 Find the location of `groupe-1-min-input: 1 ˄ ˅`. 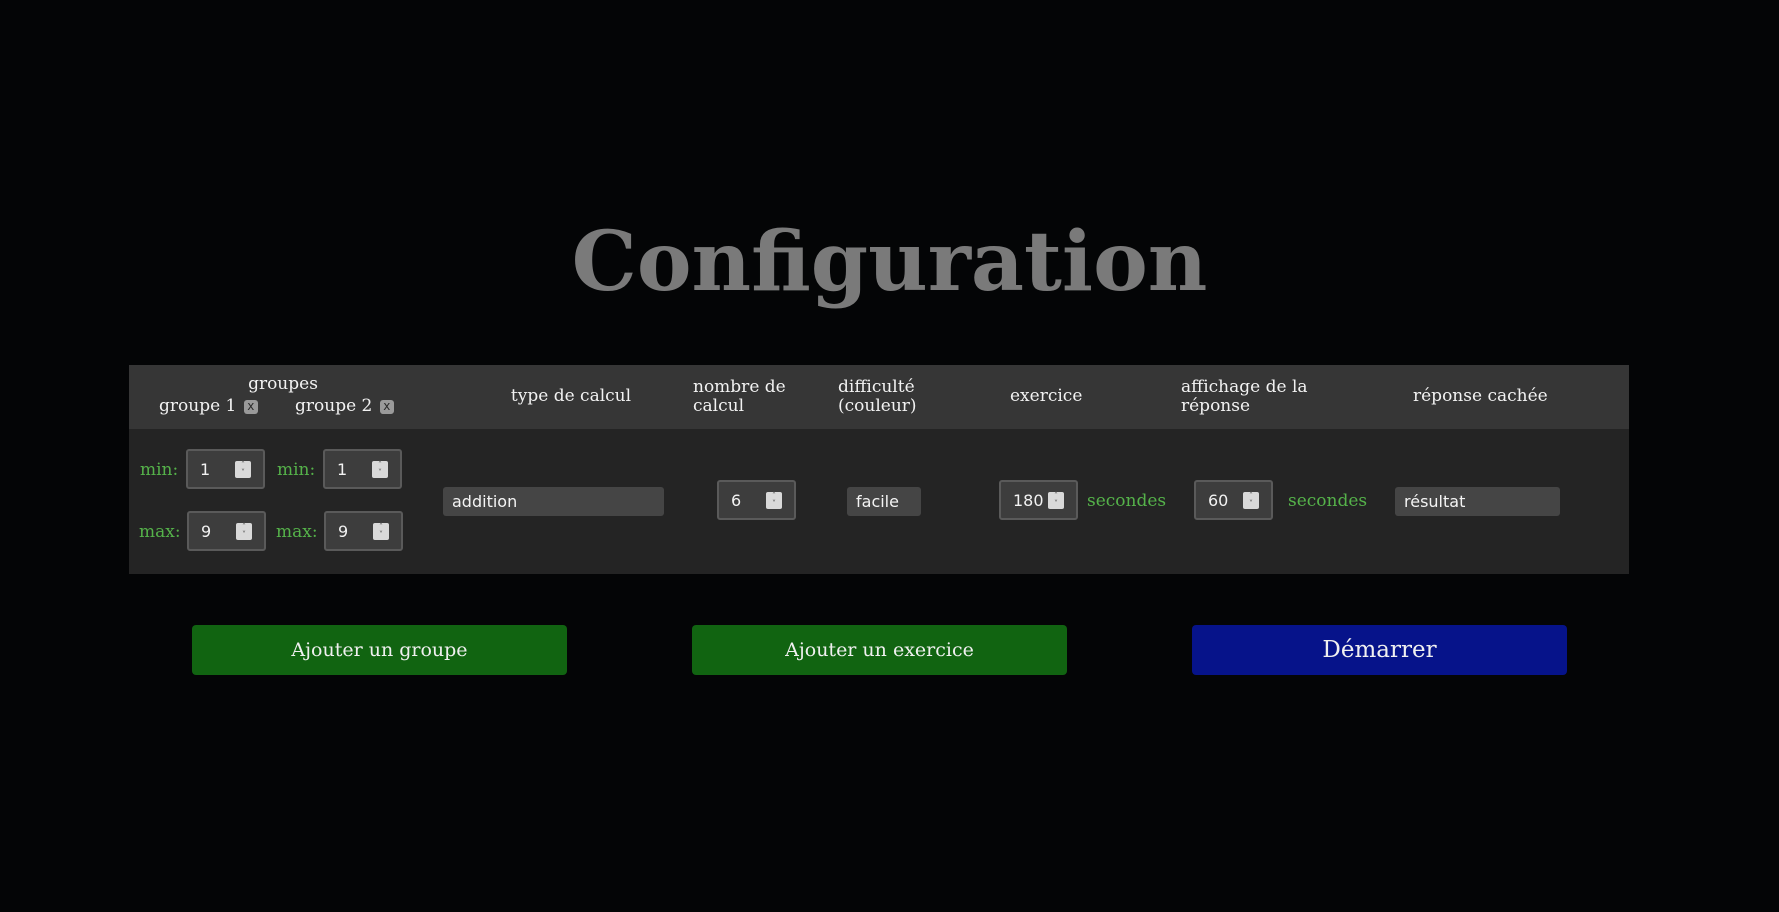

groupe-1-min-input: 1 ˄ ˅ is located at coordinates (225, 469).